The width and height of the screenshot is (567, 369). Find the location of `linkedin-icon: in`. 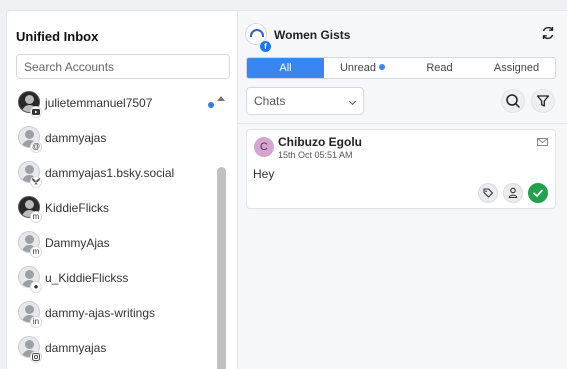

linkedin-icon: in is located at coordinates (36, 322).